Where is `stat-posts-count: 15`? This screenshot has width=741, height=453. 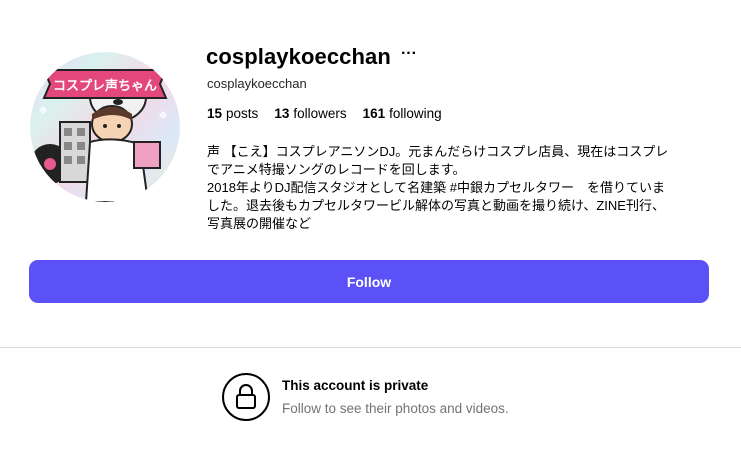 stat-posts-count: 15 is located at coordinates (215, 113).